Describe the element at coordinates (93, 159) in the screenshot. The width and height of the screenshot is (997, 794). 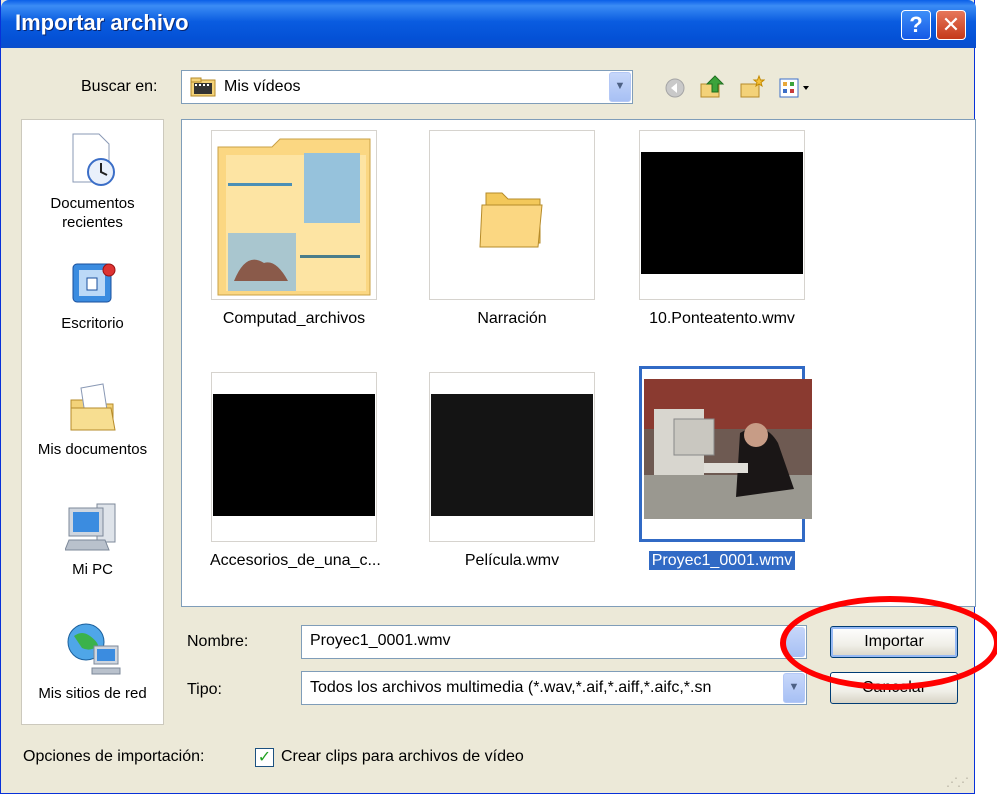
I see `recent-documents-icon` at that location.